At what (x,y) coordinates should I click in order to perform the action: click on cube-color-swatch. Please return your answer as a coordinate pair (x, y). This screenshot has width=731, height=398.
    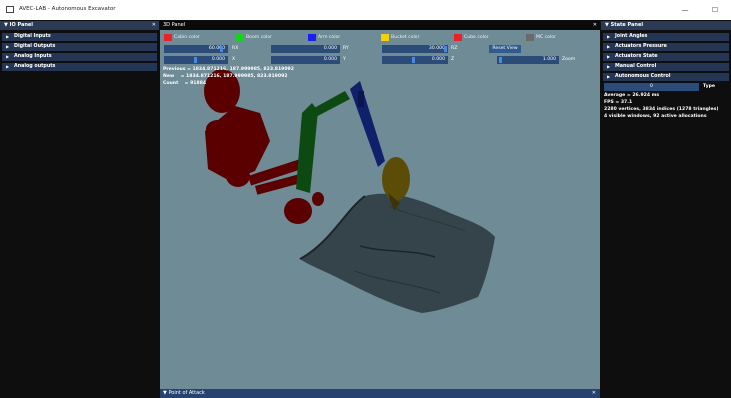
    Looking at the image, I should click on (458, 37).